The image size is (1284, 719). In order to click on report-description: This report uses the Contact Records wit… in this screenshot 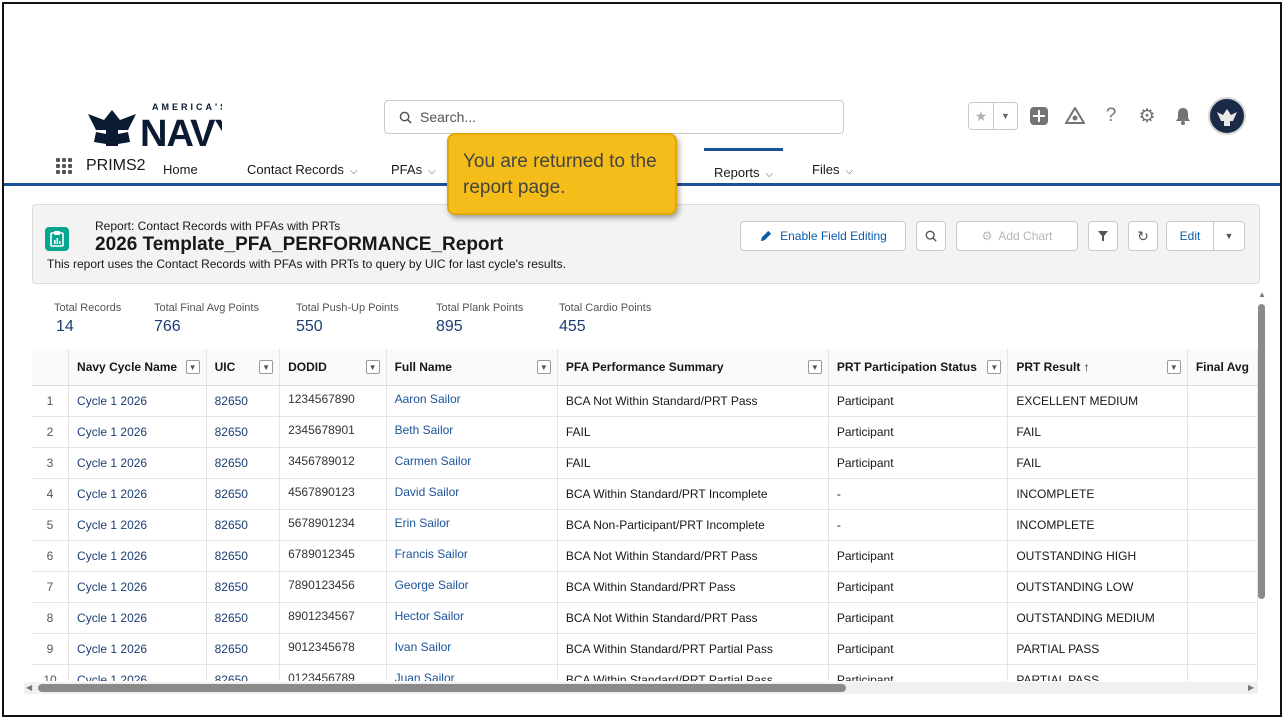, I will do `click(306, 264)`.